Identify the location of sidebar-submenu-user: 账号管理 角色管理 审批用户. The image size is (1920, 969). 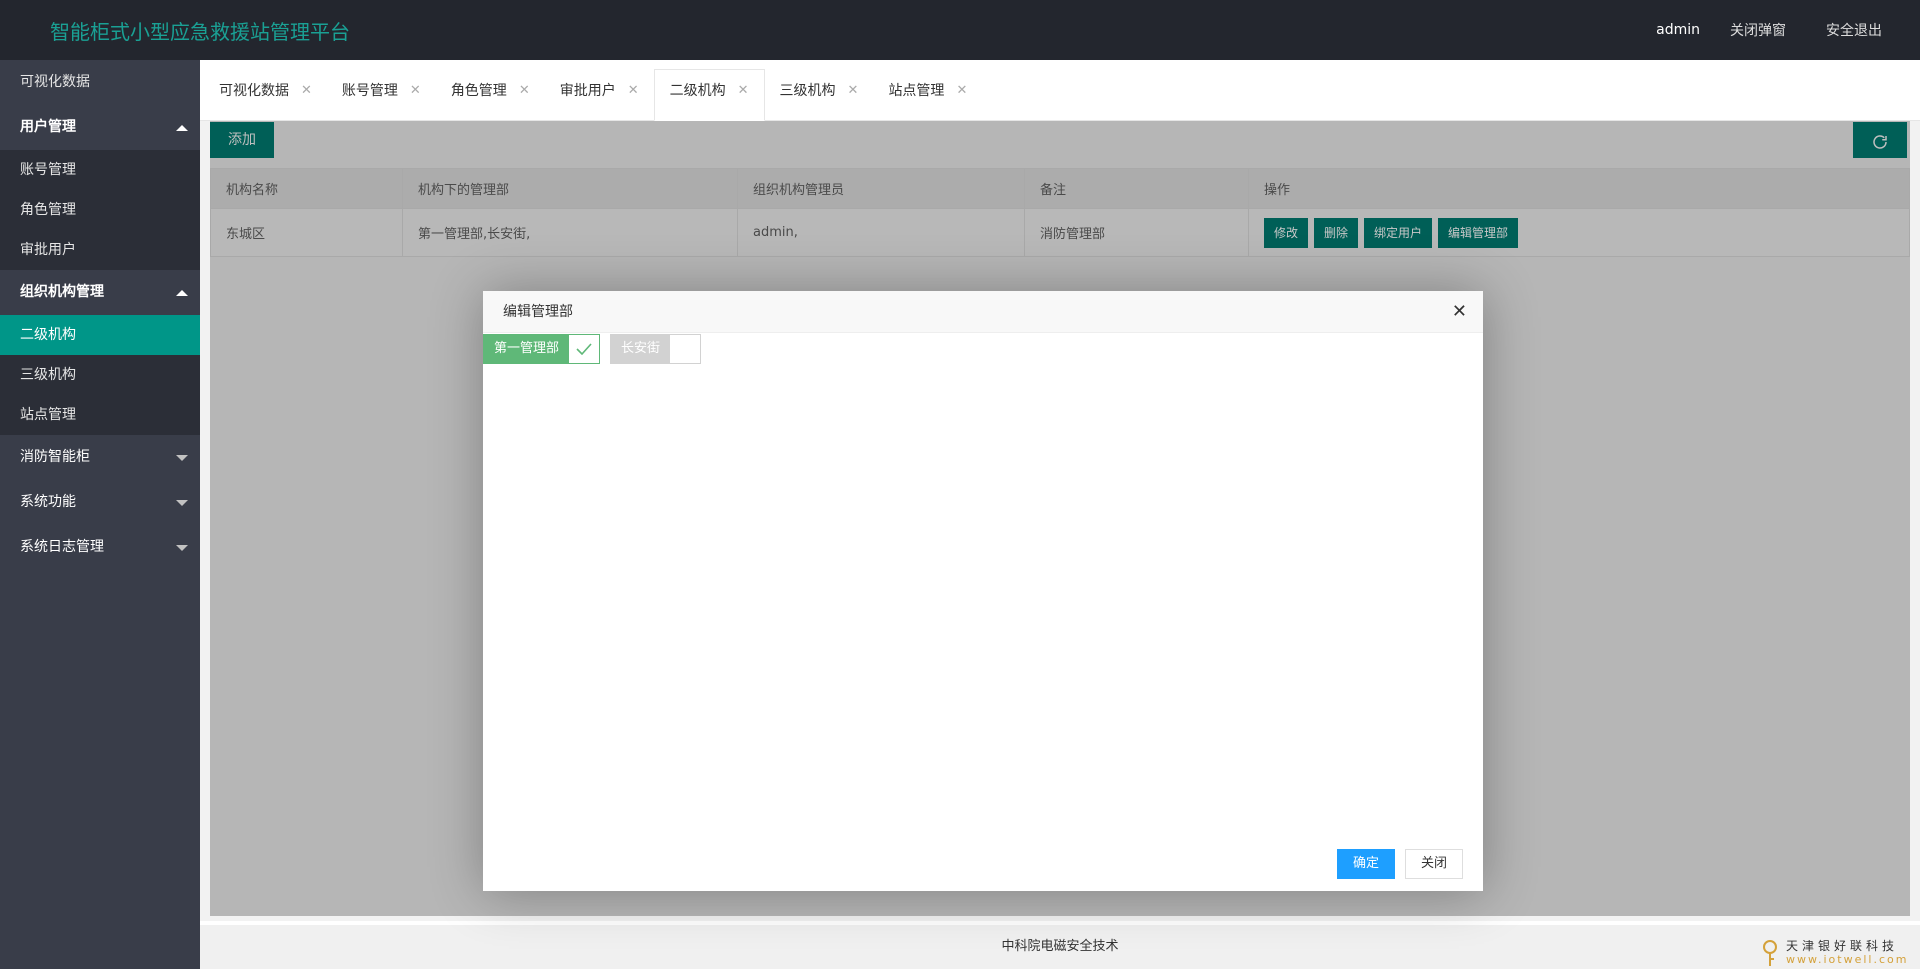
(100, 210).